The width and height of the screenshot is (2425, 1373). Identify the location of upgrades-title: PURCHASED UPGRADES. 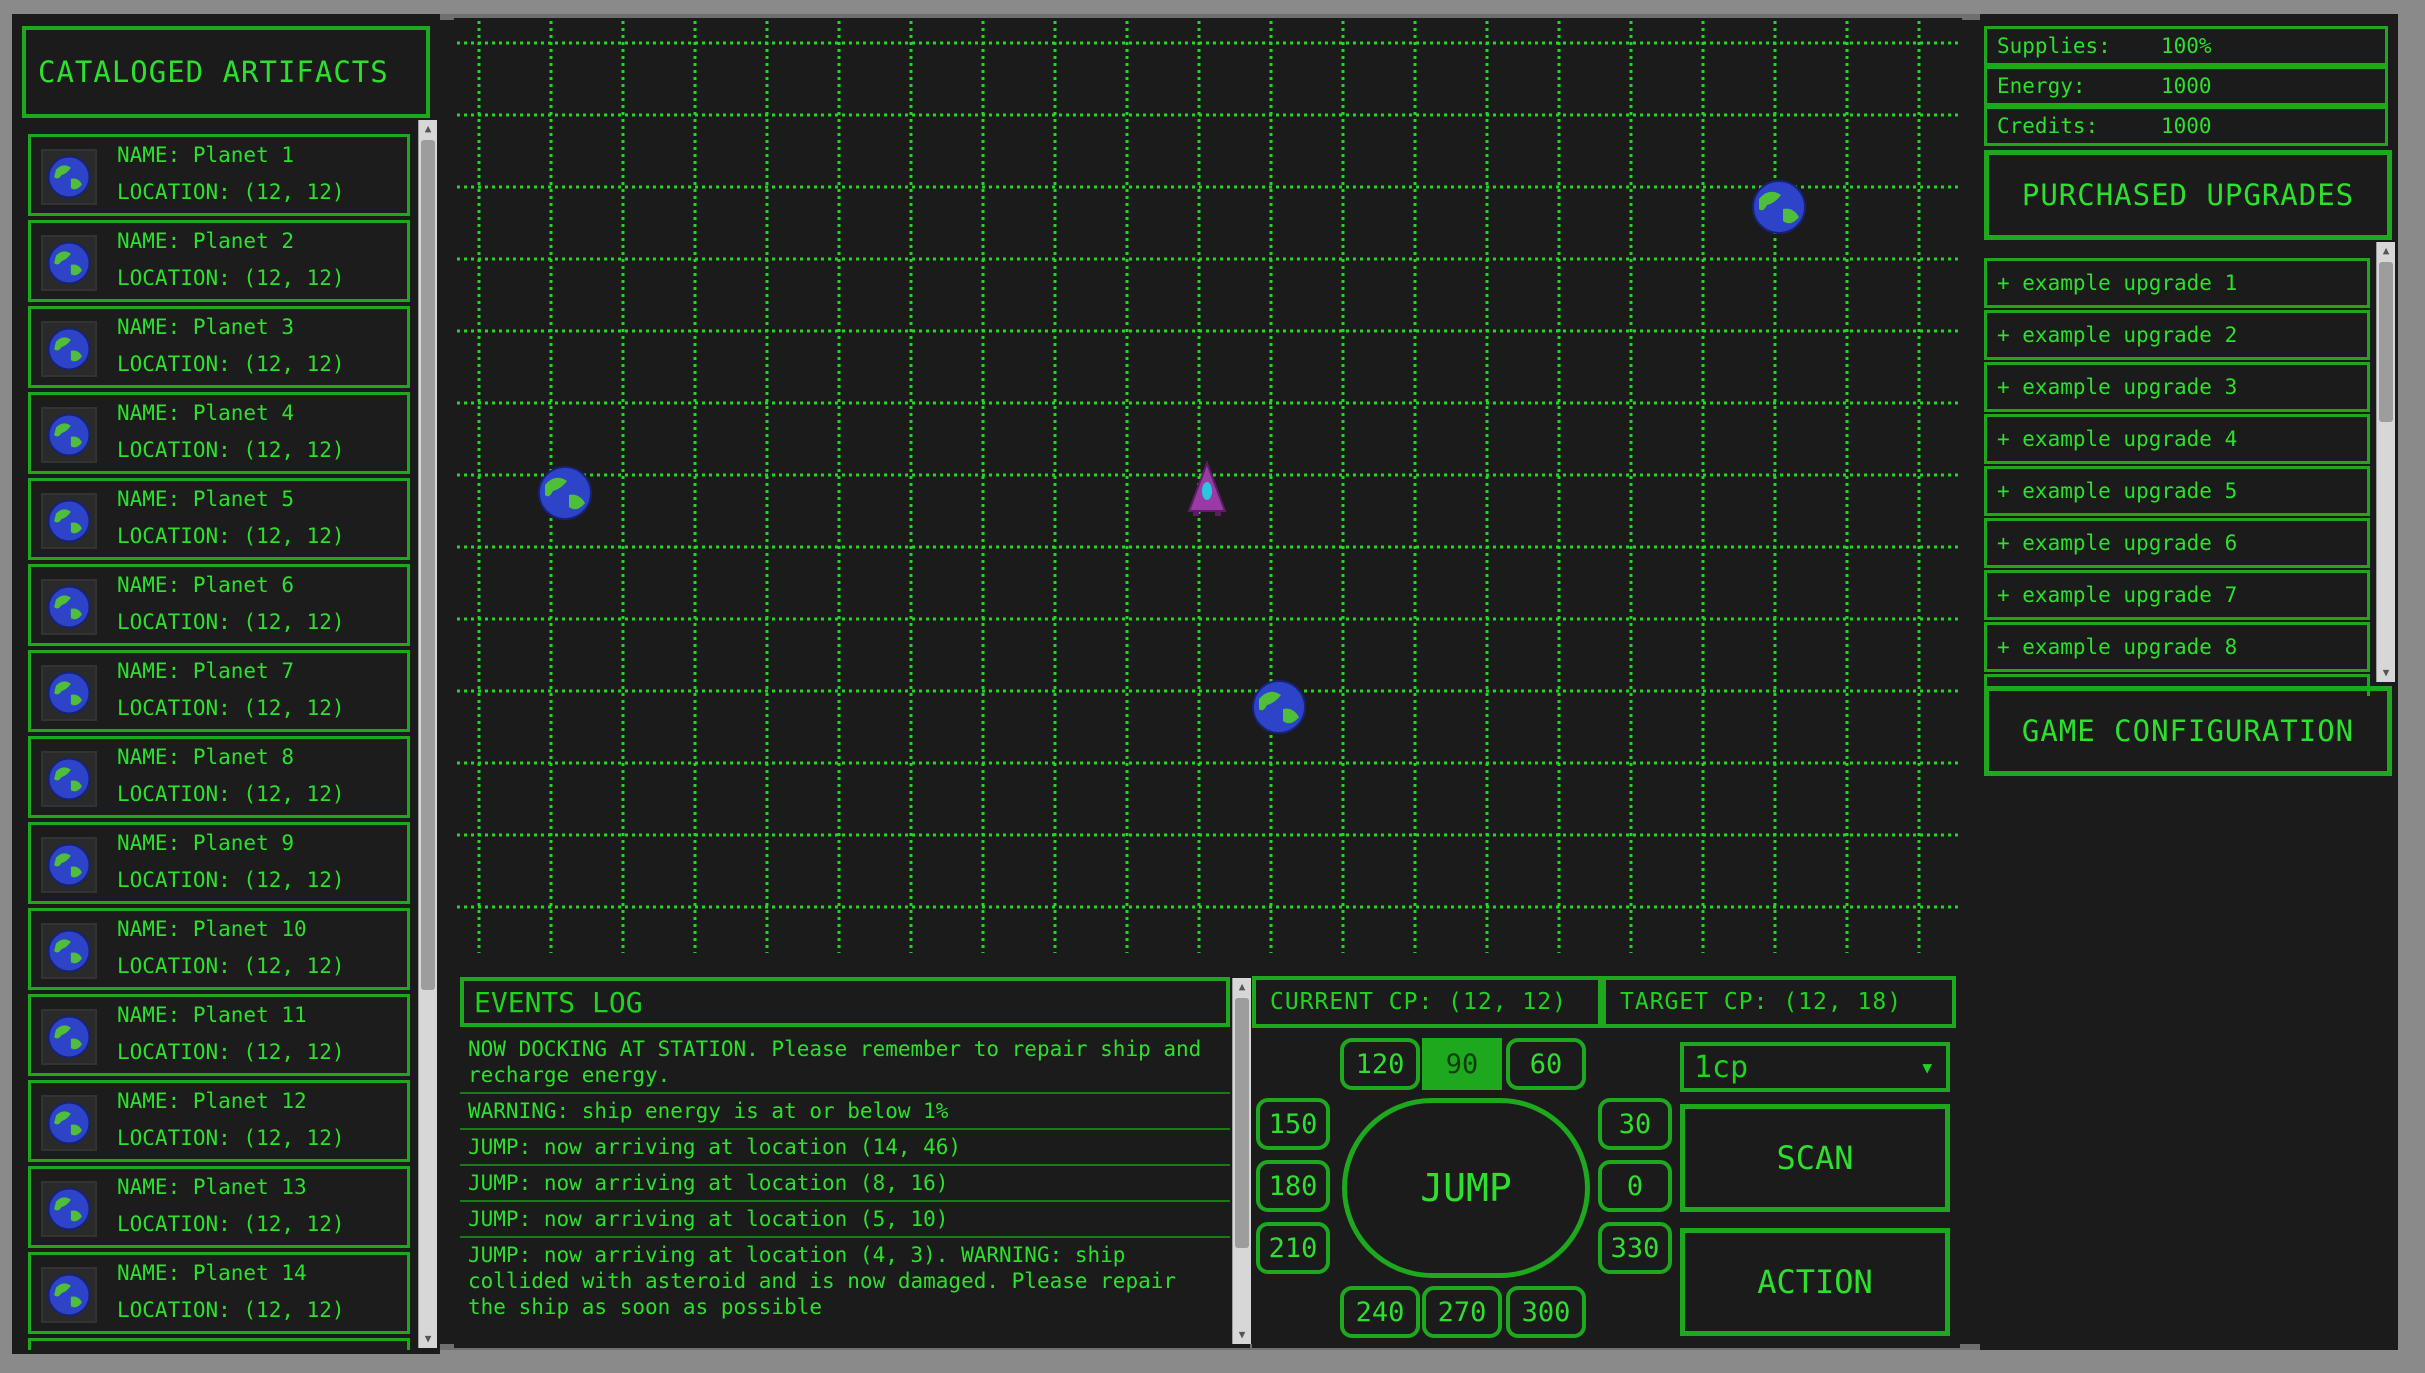
(2188, 195).